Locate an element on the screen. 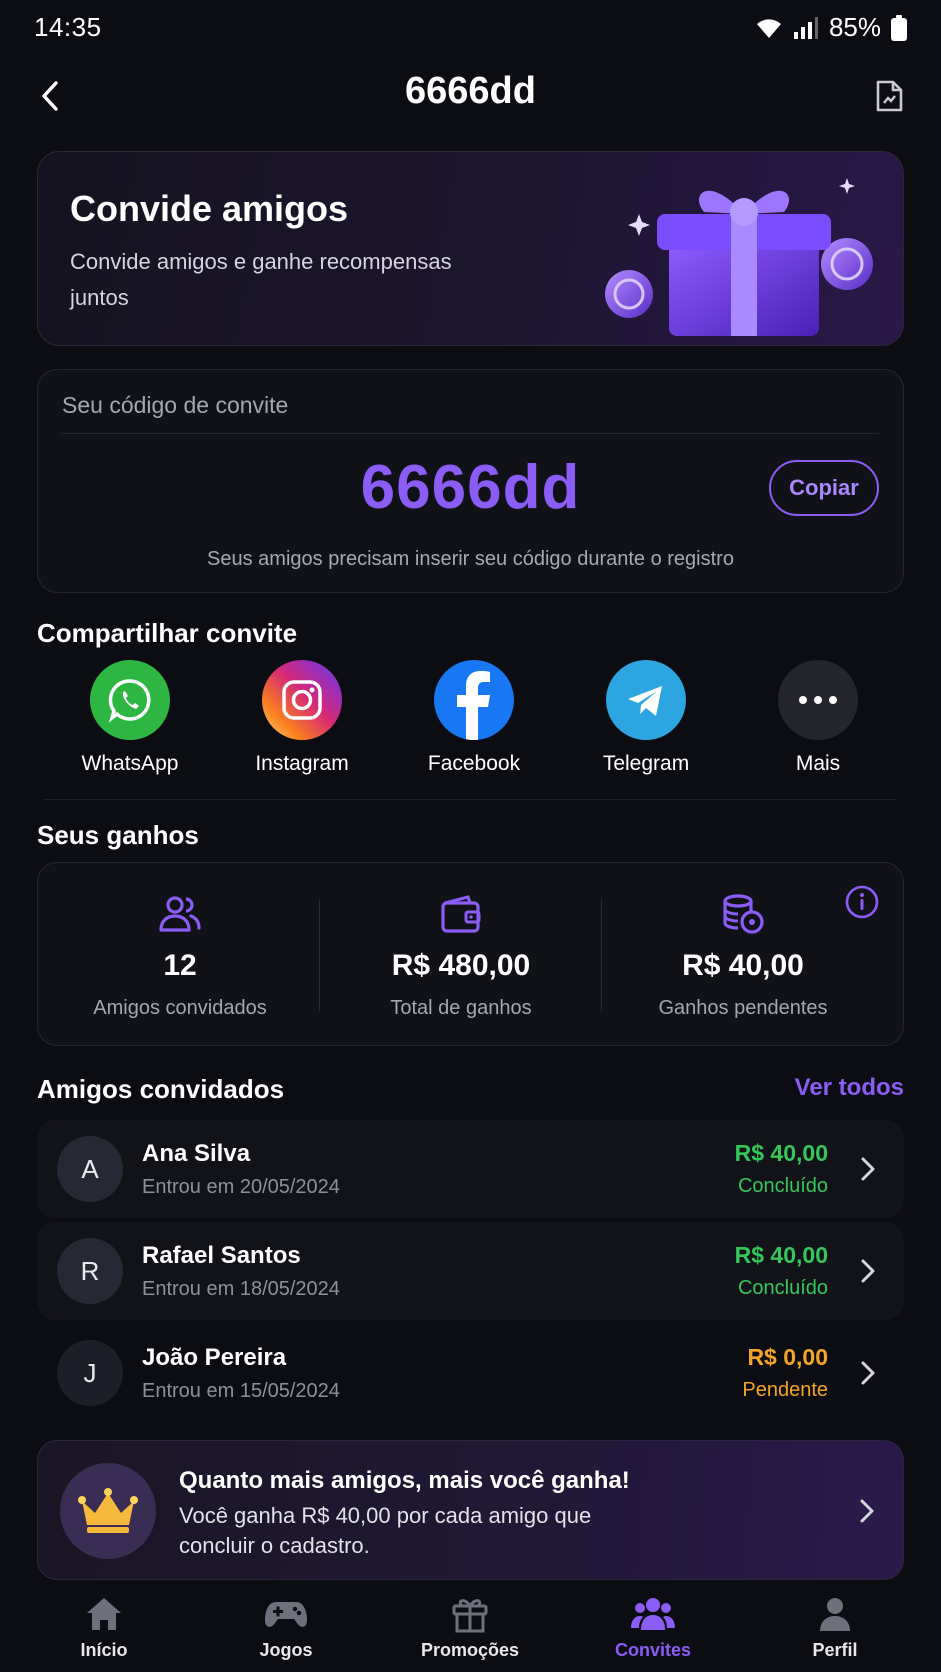 The width and height of the screenshot is (941, 1672). gift-box-illustration is located at coordinates (739, 257).